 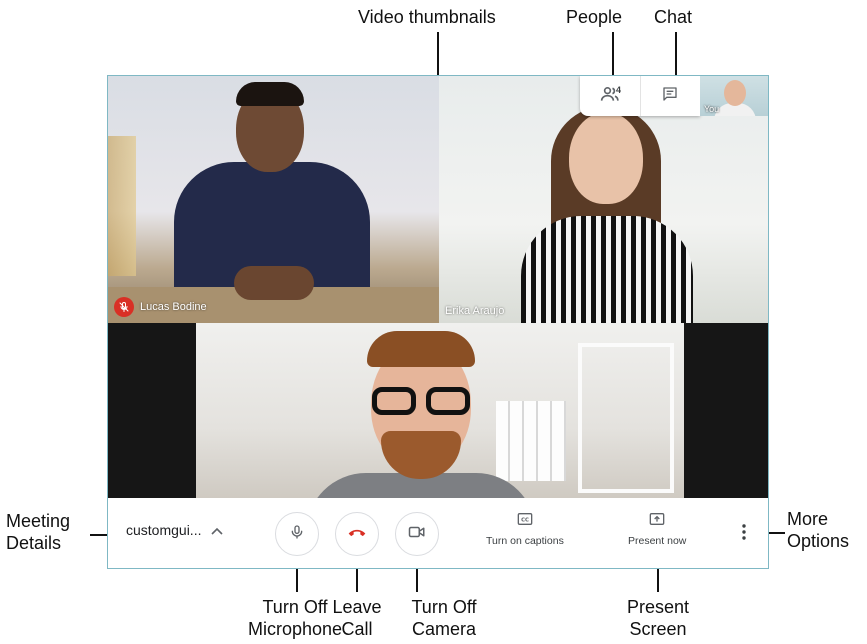 What do you see at coordinates (525, 541) in the screenshot?
I see `captions-label: Turn on captions` at bounding box center [525, 541].